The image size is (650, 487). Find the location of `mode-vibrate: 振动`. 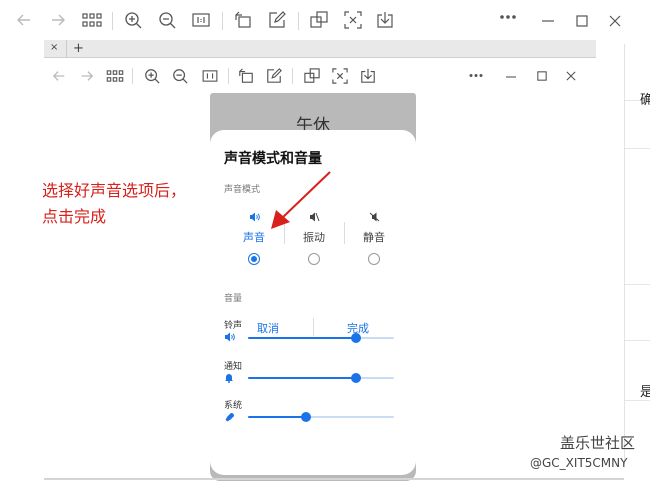

mode-vibrate: 振动 is located at coordinates (314, 228).